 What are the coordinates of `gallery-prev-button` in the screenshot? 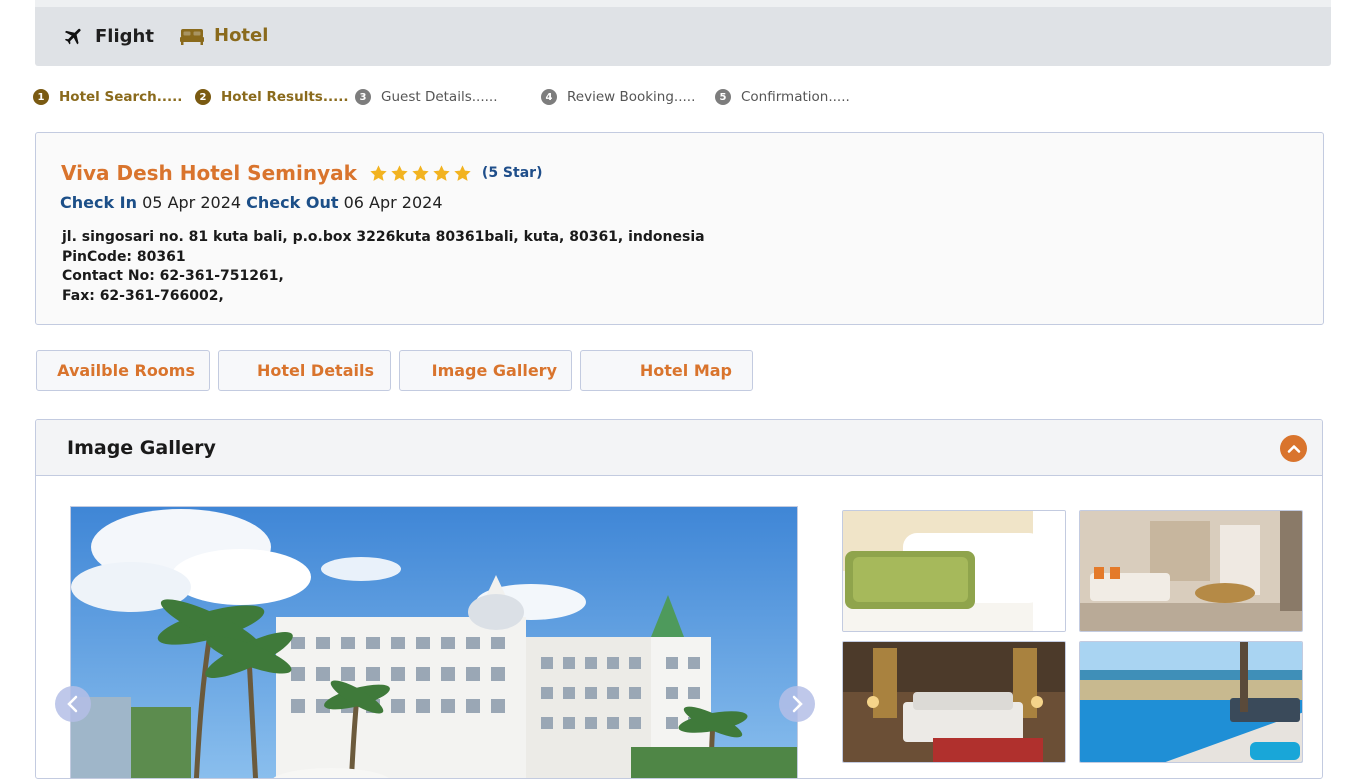 It's located at (73, 704).